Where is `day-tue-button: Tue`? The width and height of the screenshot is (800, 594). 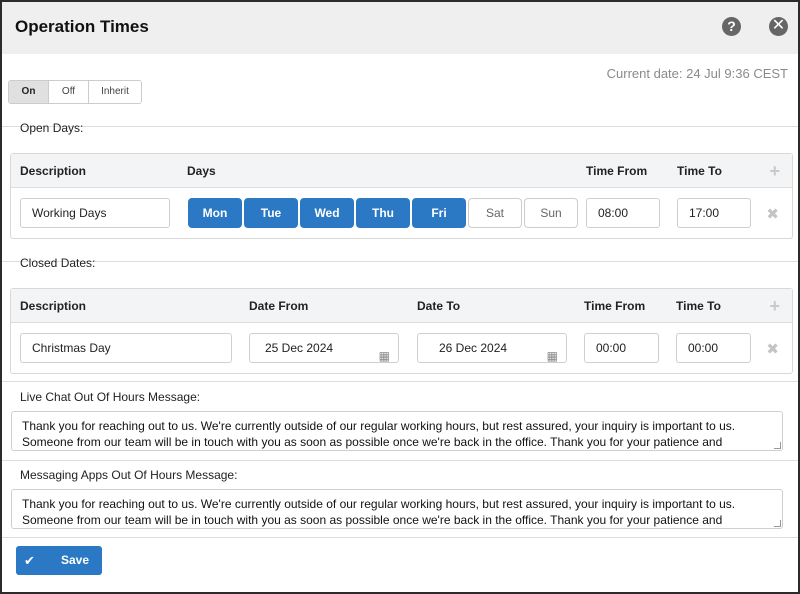
day-tue-button: Tue is located at coordinates (271, 213).